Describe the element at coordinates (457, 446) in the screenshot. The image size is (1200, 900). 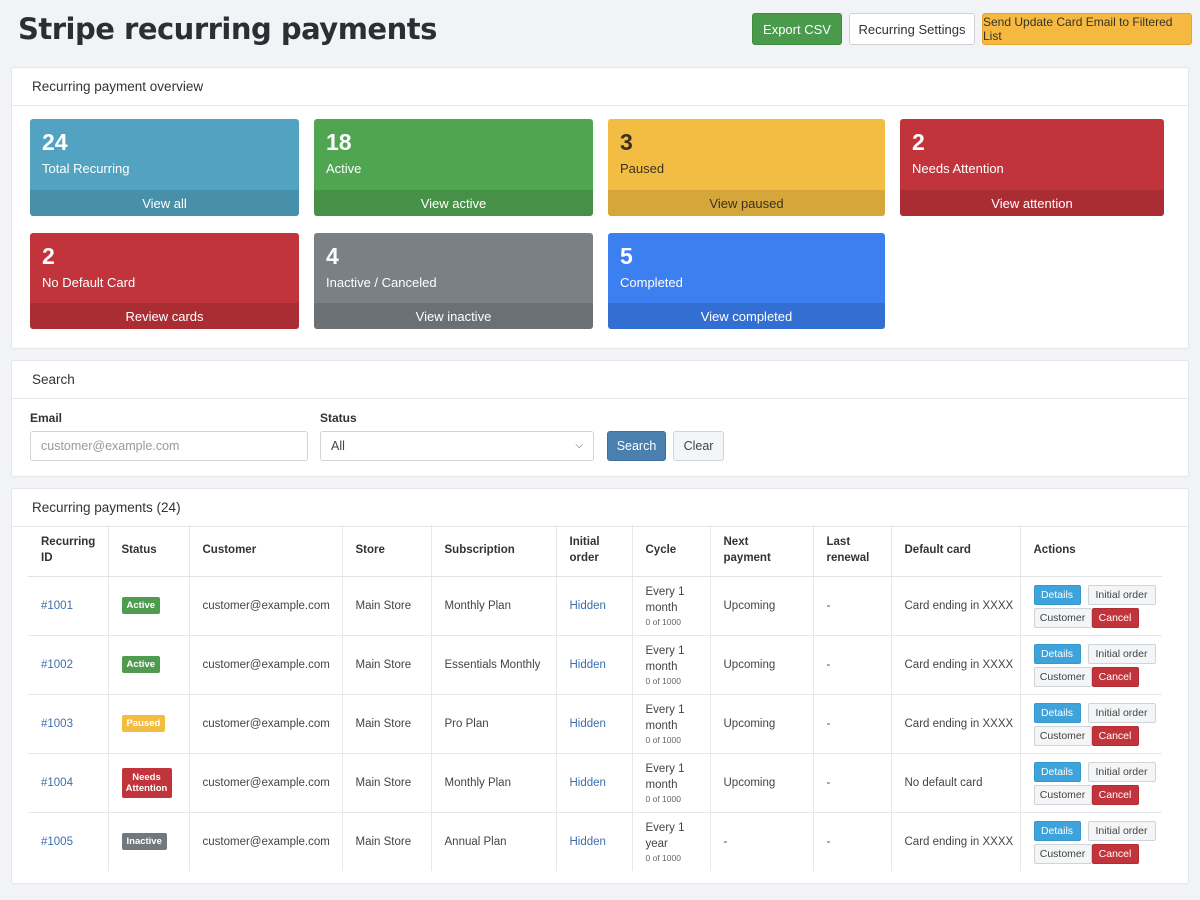
I see `status-select: All ⌵` at that location.